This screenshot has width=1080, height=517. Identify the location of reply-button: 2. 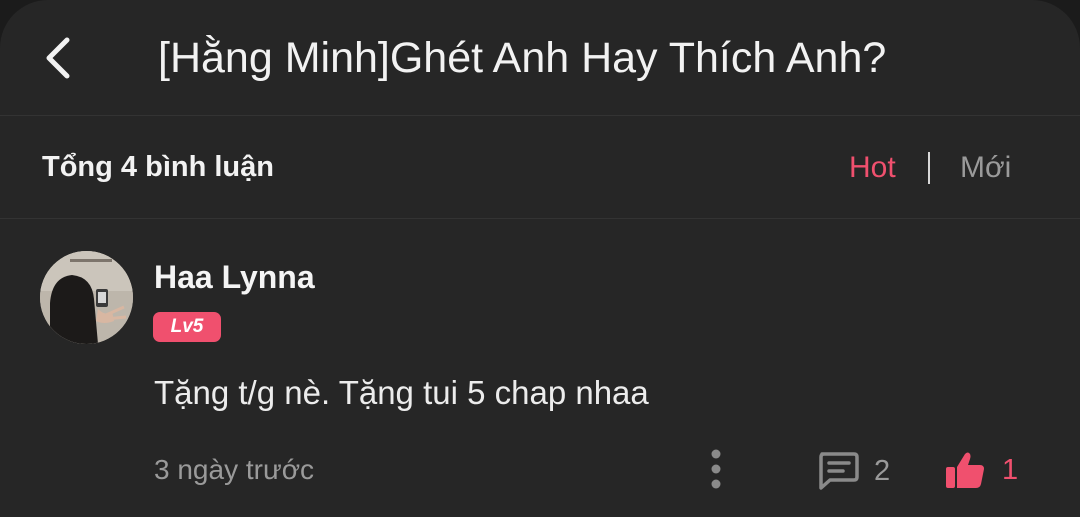
(853, 471).